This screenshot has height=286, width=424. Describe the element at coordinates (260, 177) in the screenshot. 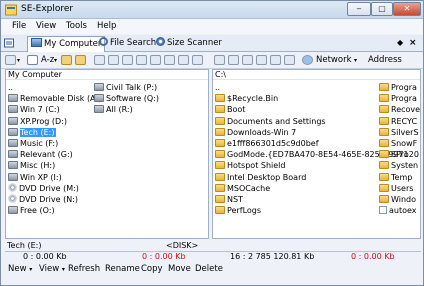

I see `right-pane-item: Intel Desktop Board` at that location.